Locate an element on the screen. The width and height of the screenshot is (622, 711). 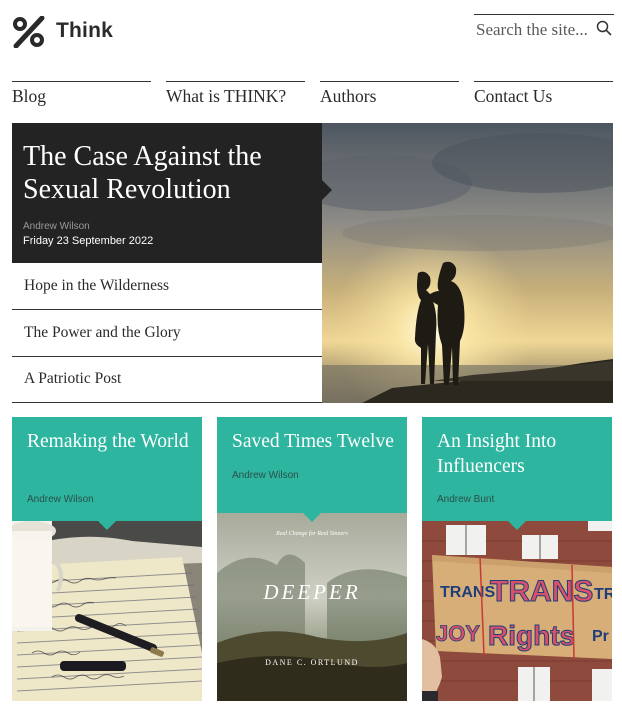
search-box is located at coordinates (544, 29).